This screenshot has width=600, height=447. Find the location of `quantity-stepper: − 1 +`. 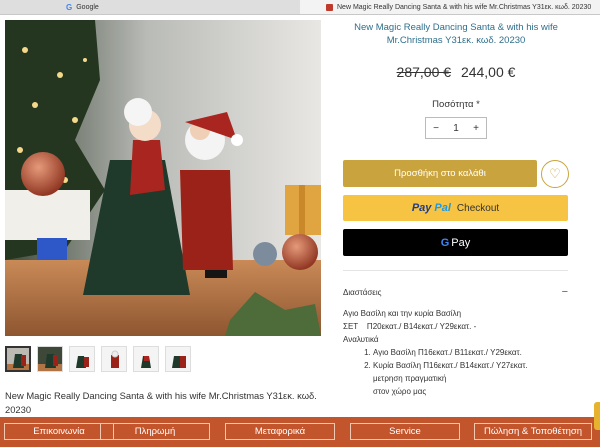

quantity-stepper: − 1 + is located at coordinates (456, 128).